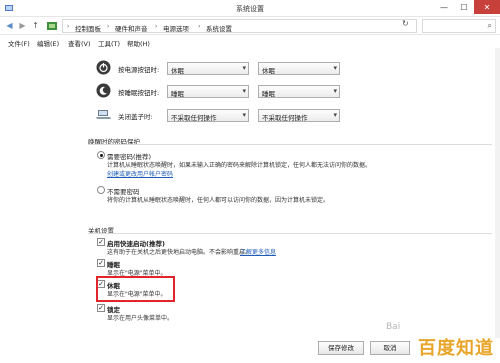  Describe the element at coordinates (140, 318) in the screenshot. I see `lock-desc: 显示在用户头像菜单中。` at that location.